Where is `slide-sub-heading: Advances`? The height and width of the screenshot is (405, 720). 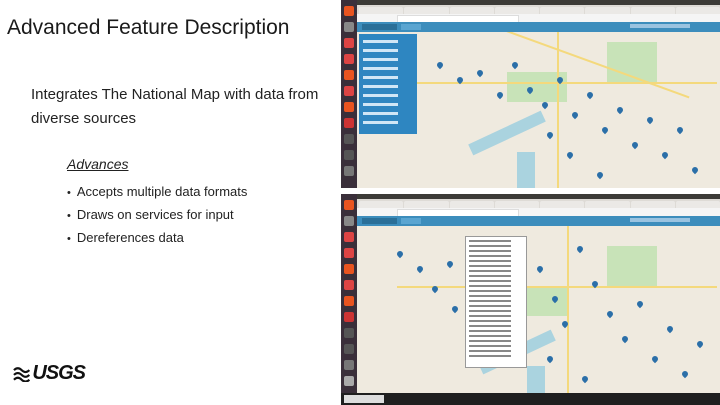
slide-sub-heading: Advances is located at coordinates (98, 164).